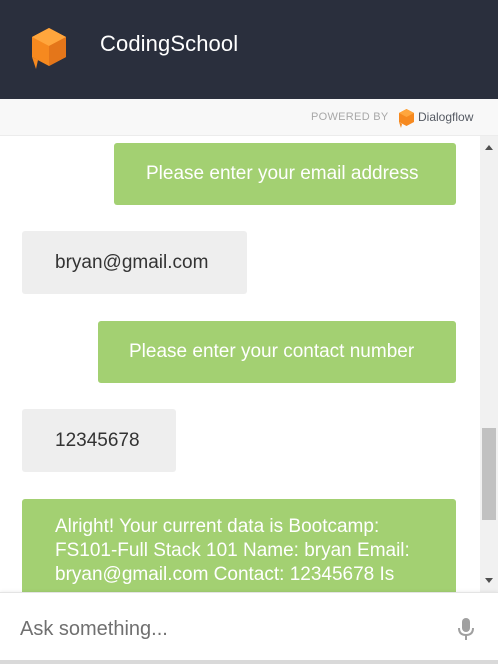  Describe the element at coordinates (350, 117) in the screenshot. I see `powered-by-label: POWERED BY` at that location.